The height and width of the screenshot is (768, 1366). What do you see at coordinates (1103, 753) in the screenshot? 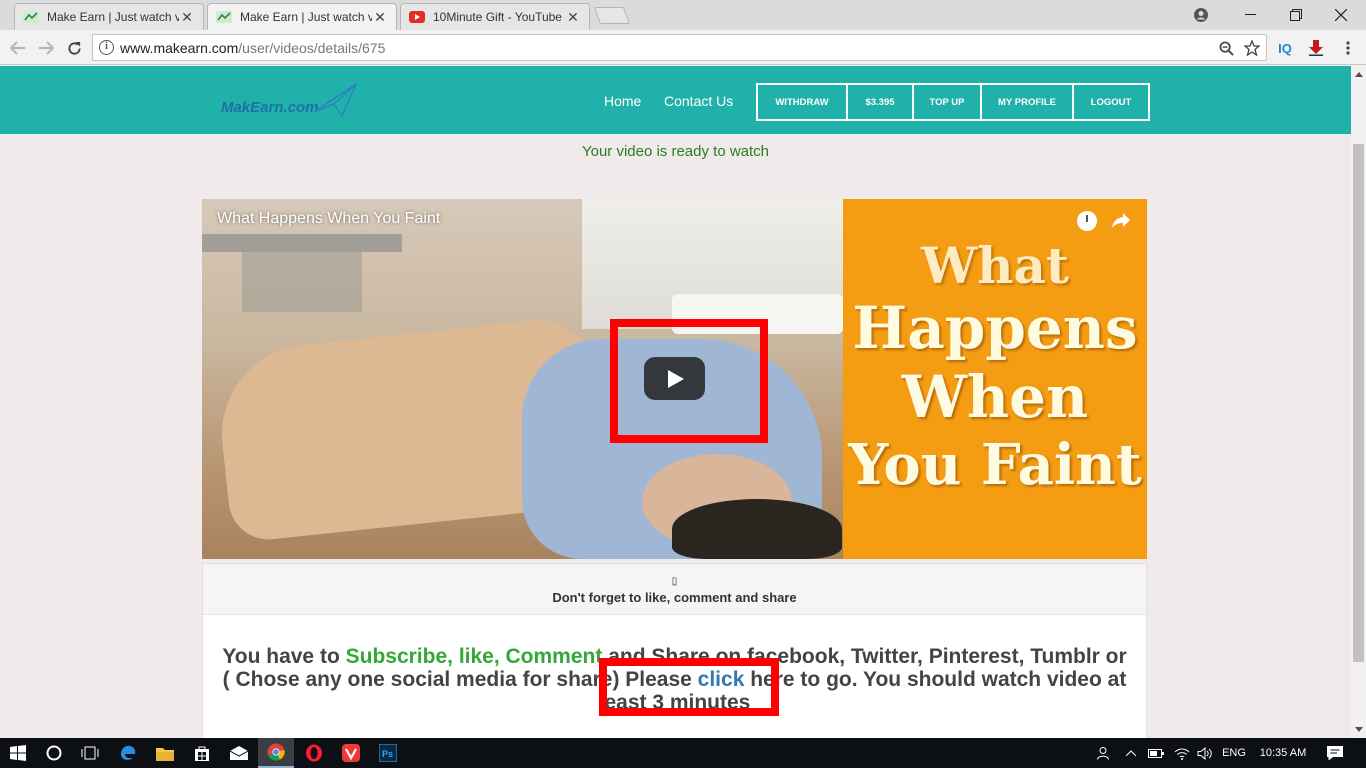
I see `people-icon` at bounding box center [1103, 753].